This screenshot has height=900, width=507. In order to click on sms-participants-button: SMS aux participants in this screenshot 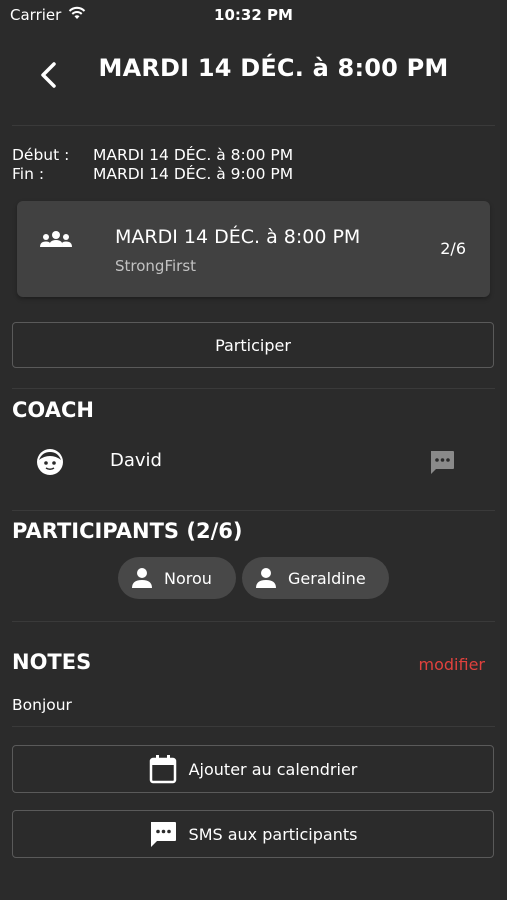, I will do `click(253, 834)`.